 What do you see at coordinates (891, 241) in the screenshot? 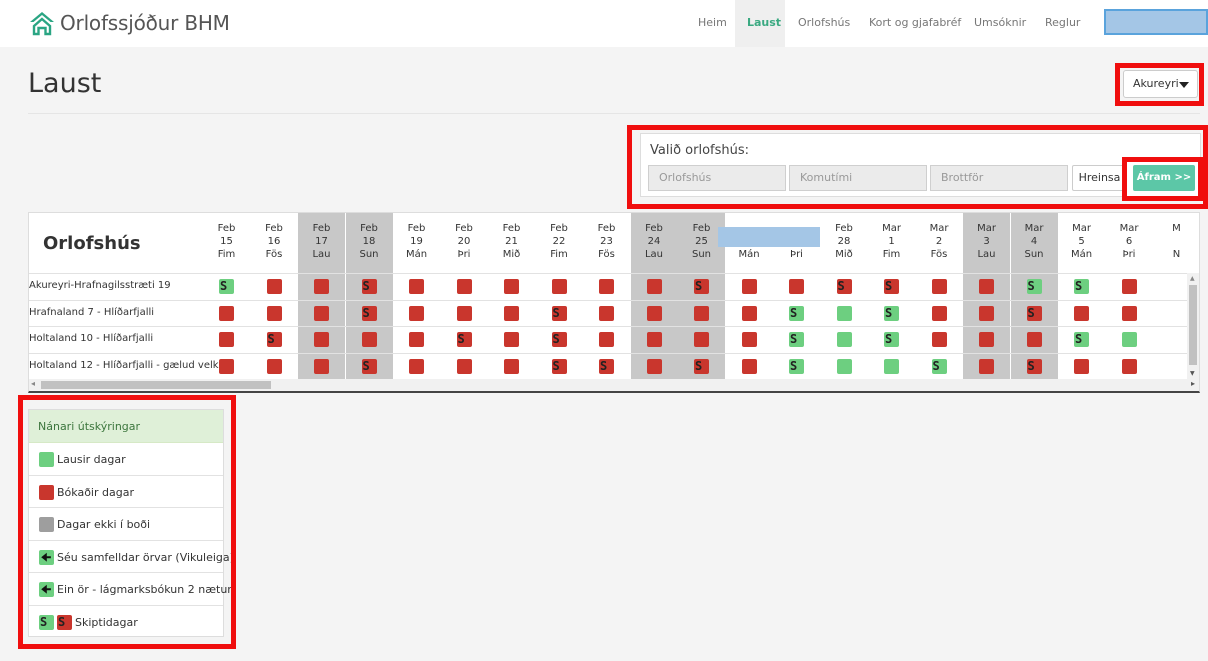
I see `day-day: 1` at bounding box center [891, 241].